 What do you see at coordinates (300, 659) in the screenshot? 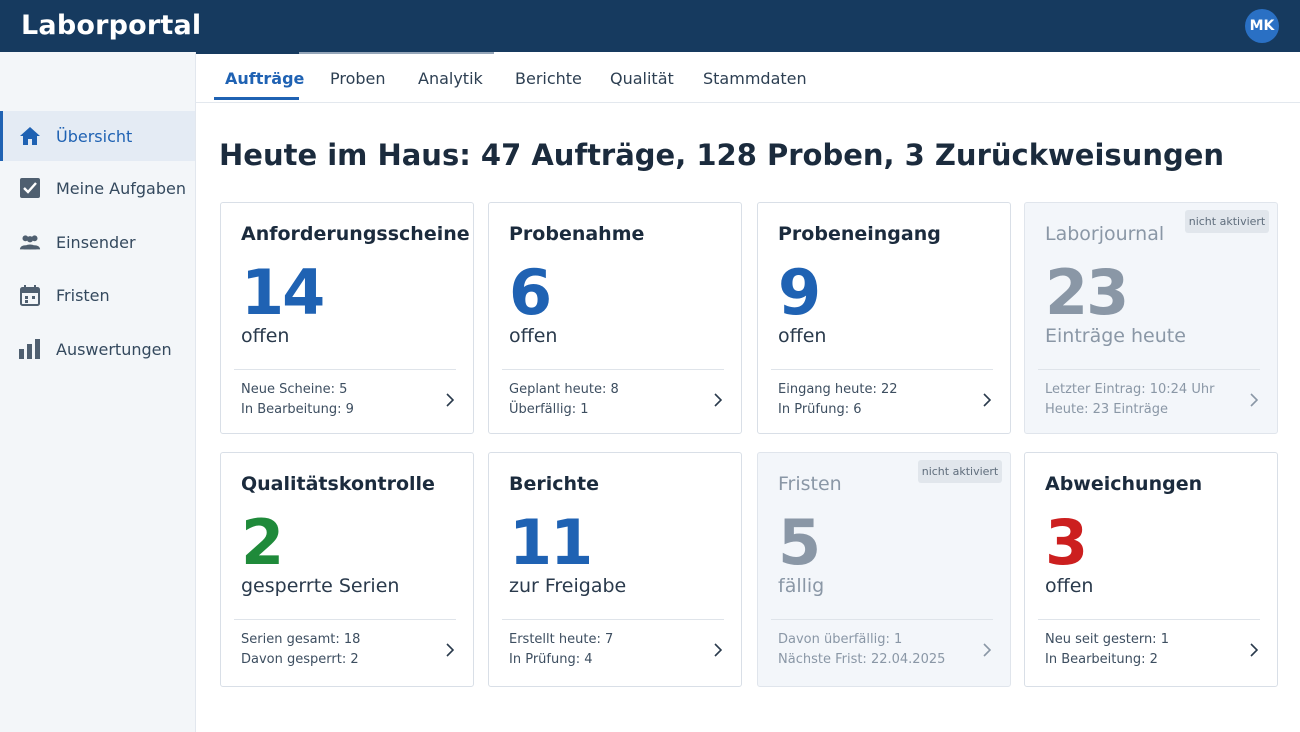
I see `card-detail: Davon gesperrt: 2` at bounding box center [300, 659].